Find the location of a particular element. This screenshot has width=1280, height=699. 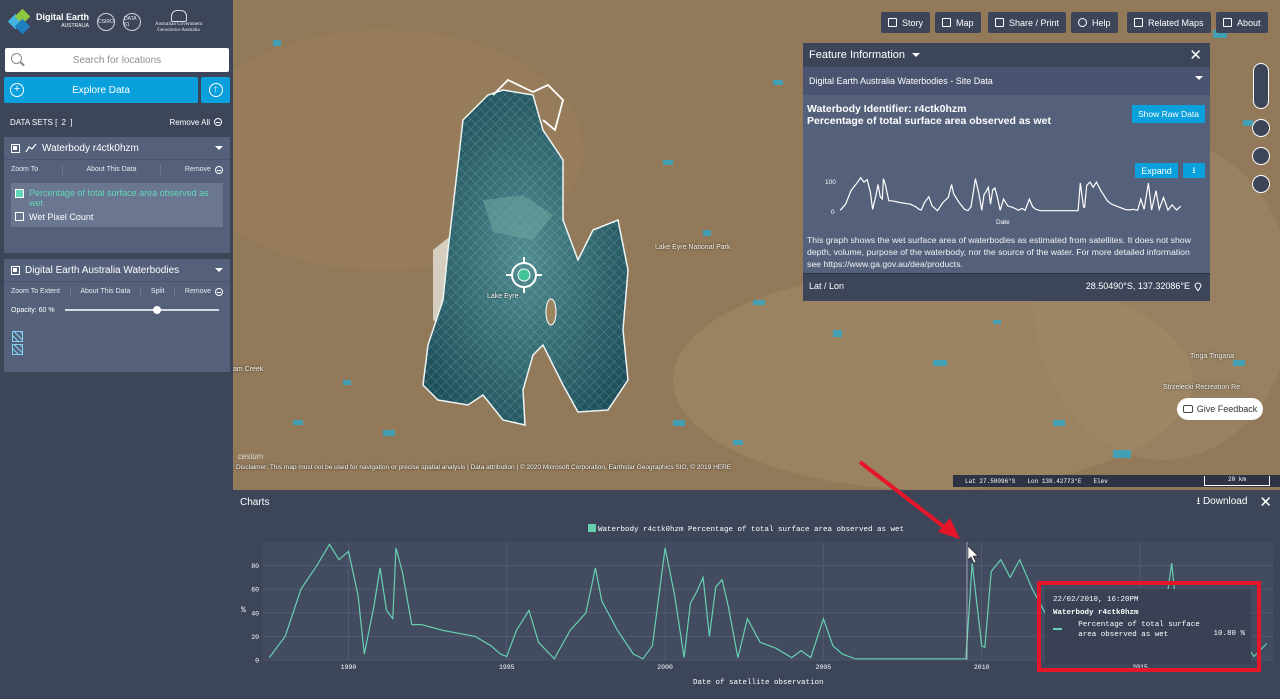

feature-info-title: Feature Information is located at coordinates (857, 55).